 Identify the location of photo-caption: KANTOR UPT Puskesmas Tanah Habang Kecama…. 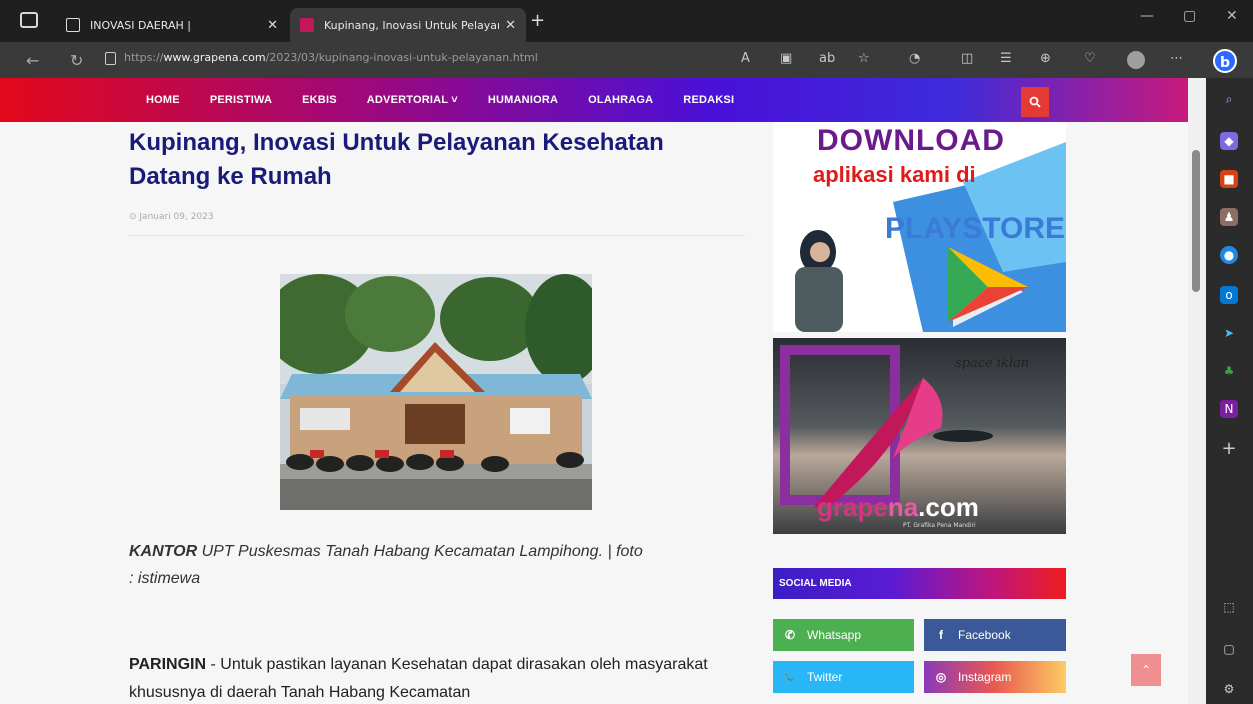
(389, 565).